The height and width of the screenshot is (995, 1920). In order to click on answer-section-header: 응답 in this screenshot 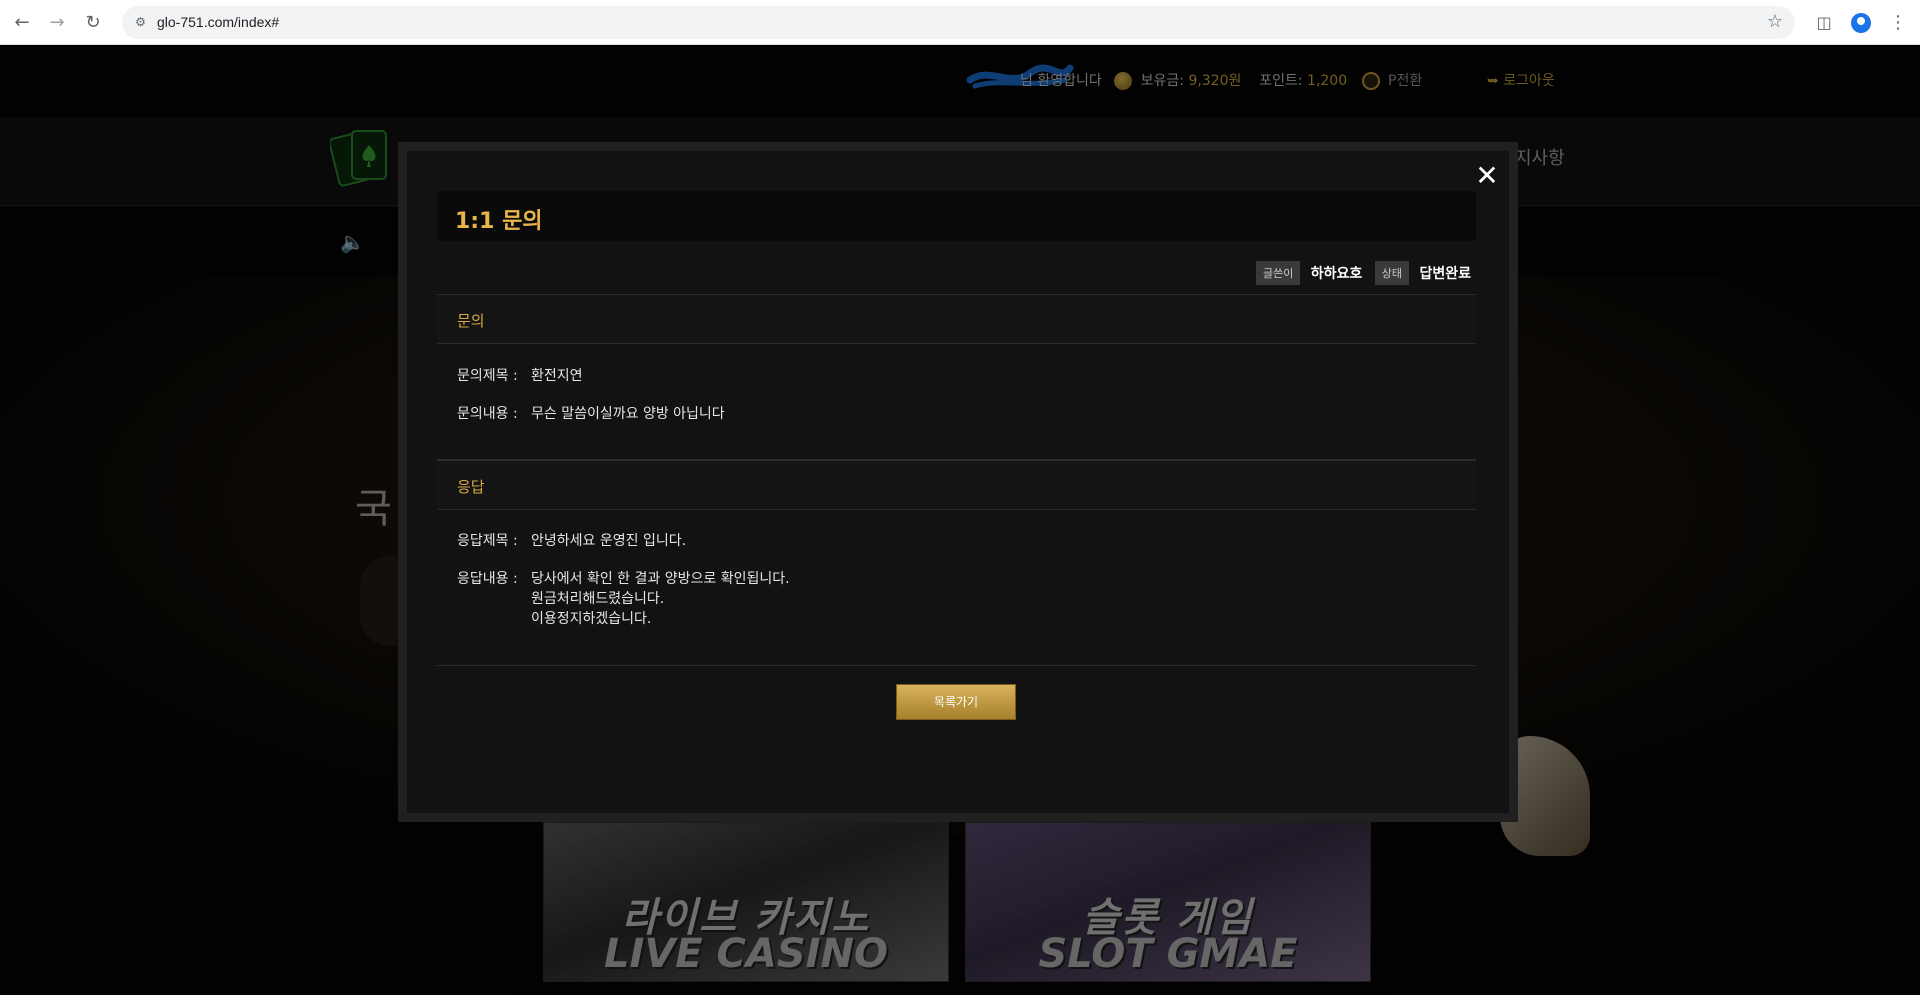, I will do `click(956, 485)`.